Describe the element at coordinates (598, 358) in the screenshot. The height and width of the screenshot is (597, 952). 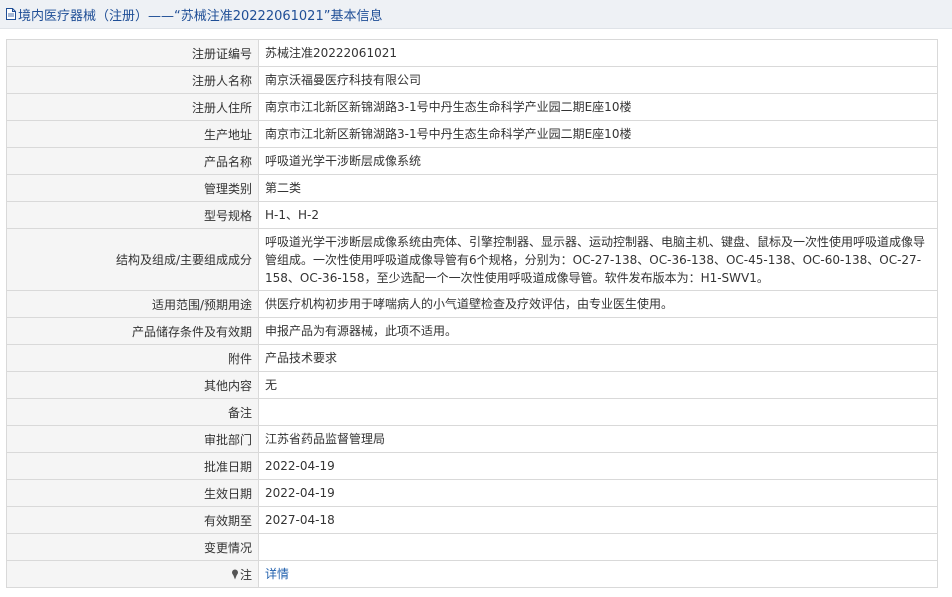
I see `field-value: 产品技术要求` at that location.